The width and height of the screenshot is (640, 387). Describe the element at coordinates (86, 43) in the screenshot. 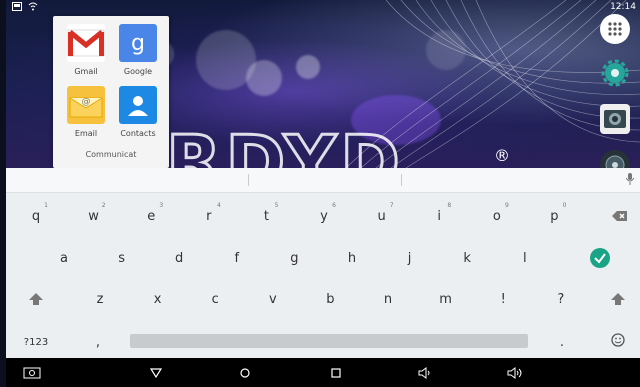

I see `gmail-icon` at that location.